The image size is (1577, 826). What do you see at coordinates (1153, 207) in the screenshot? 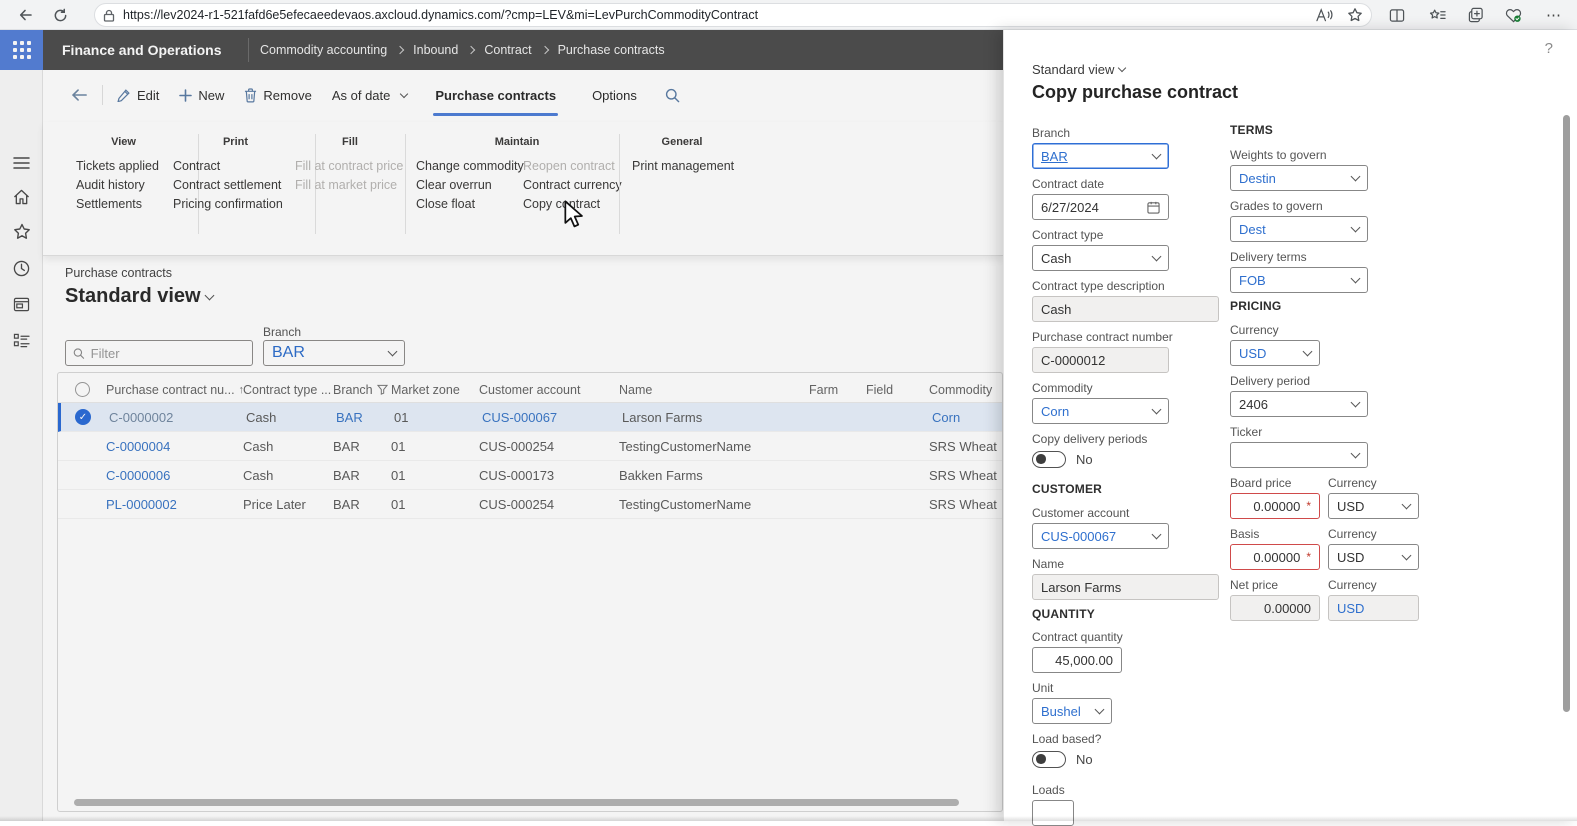
I see `calendar-icon` at bounding box center [1153, 207].